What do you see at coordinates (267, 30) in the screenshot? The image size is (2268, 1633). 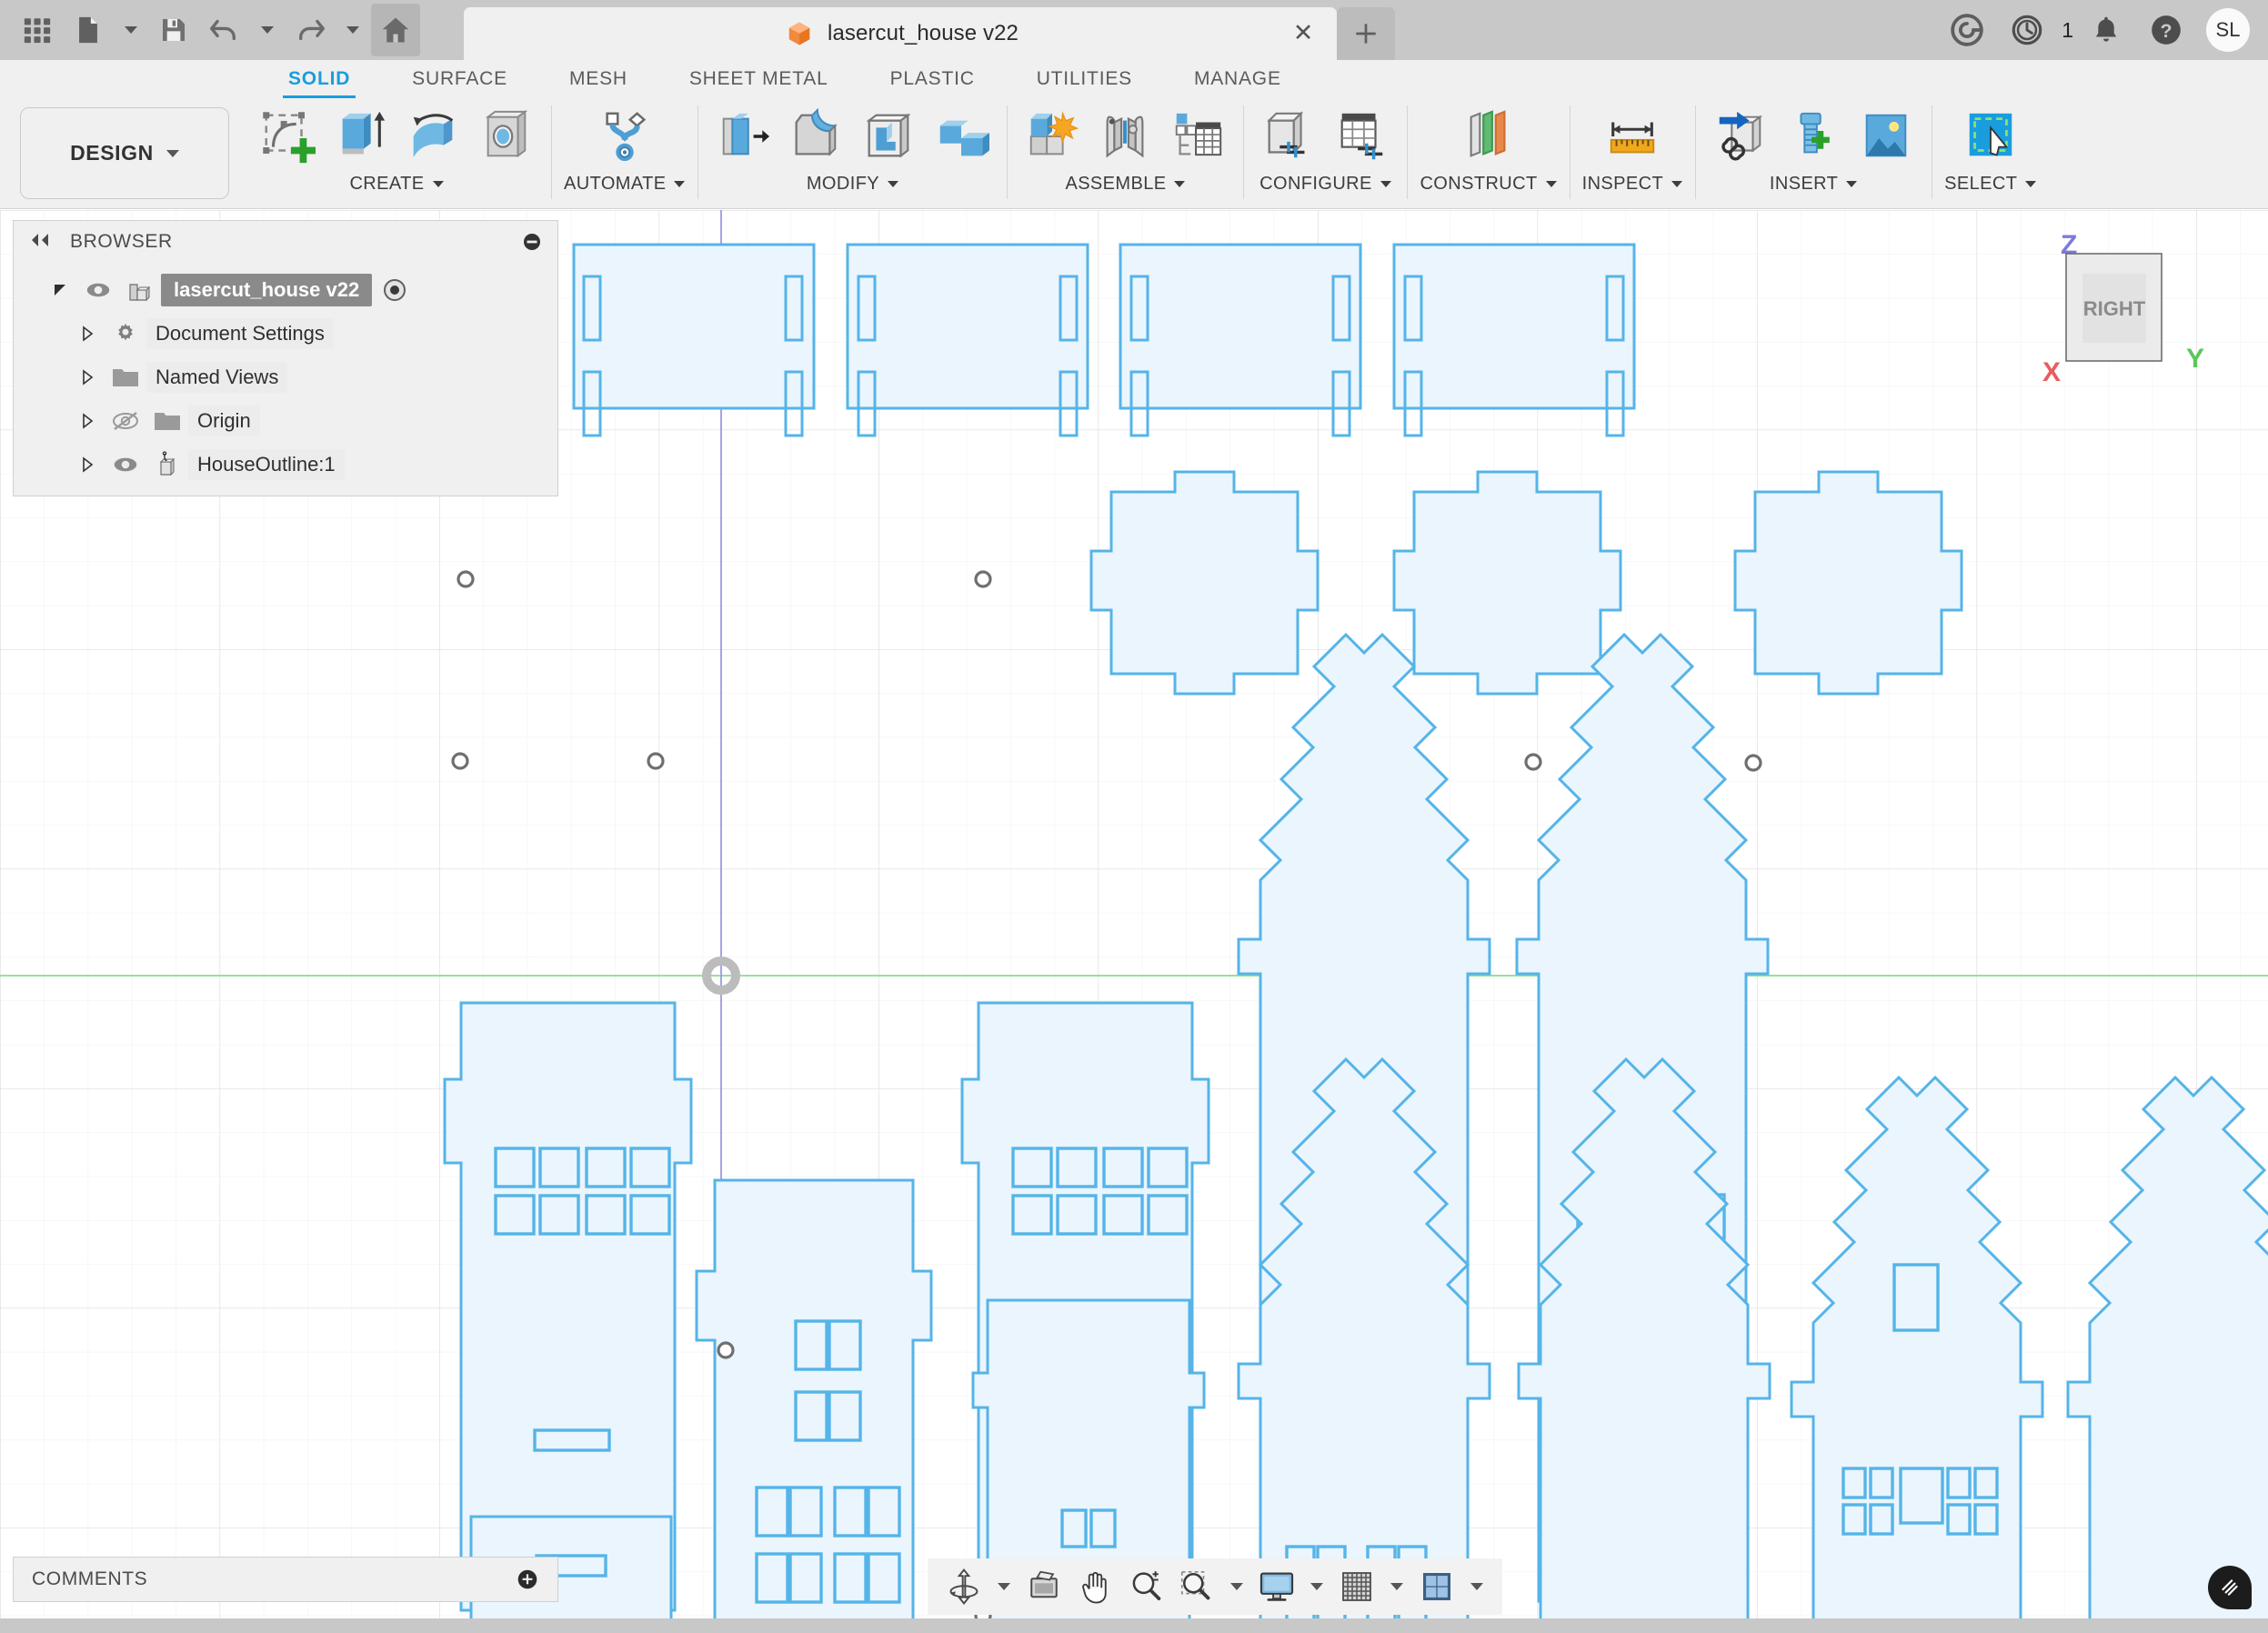 I see `undo-dropdown-icon` at bounding box center [267, 30].